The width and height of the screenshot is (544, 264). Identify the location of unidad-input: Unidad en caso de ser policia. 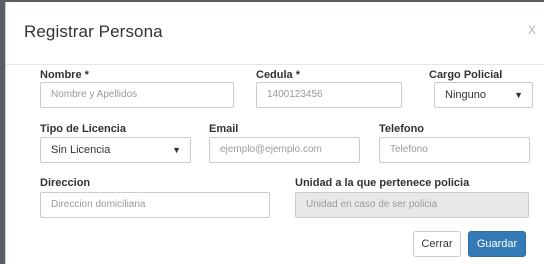
(412, 205).